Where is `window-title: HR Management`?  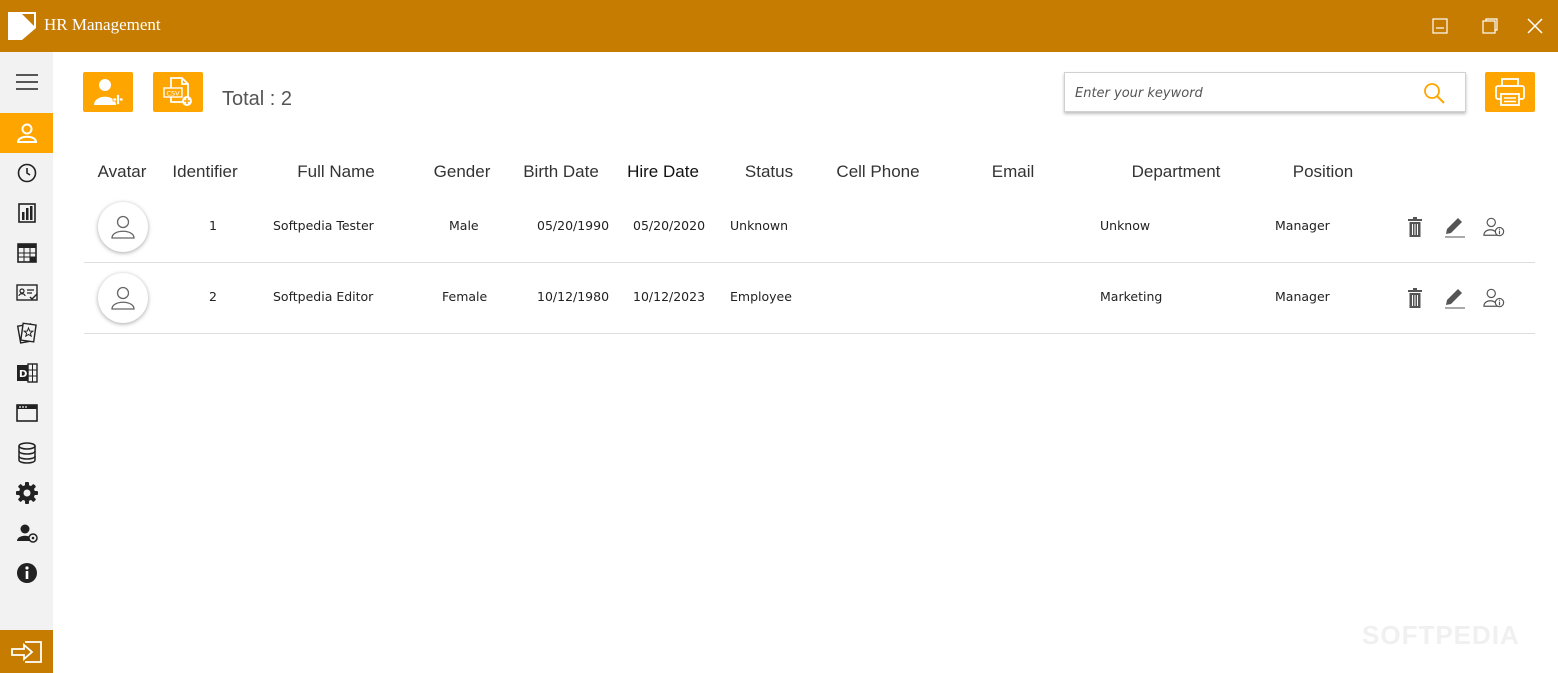
window-title: HR Management is located at coordinates (102, 24).